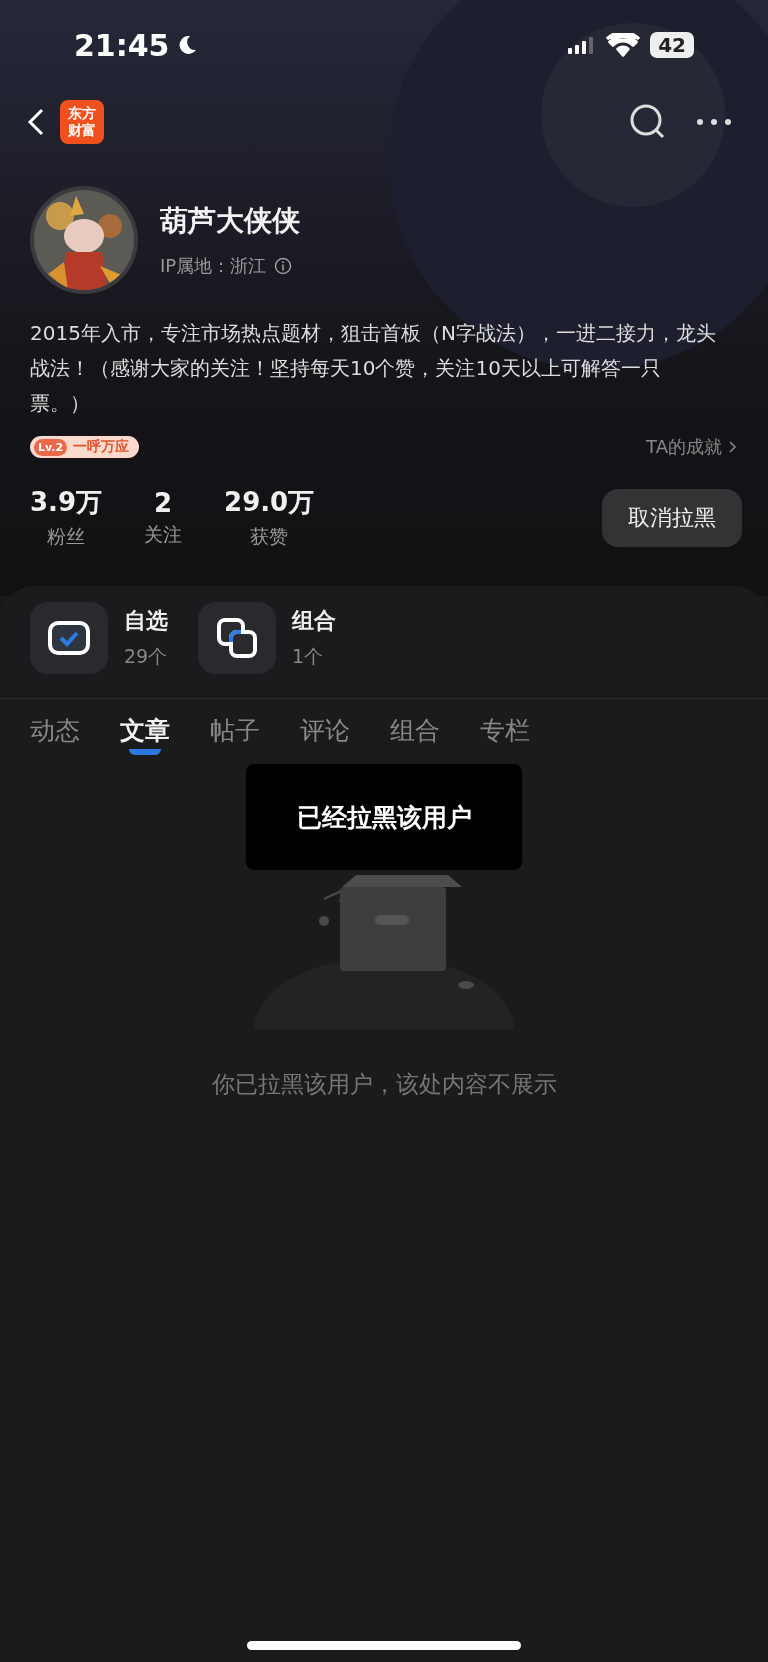 The image size is (768, 1662). Describe the element at coordinates (373, 368) in the screenshot. I see `user-bio: 2015年入市，专注市场热点题材，狙击首板（N字战法），一进二接力，龙头战法！（感谢大家的关注！坚持每天10个赞，关注10天以上可解答一只票。）` at that location.